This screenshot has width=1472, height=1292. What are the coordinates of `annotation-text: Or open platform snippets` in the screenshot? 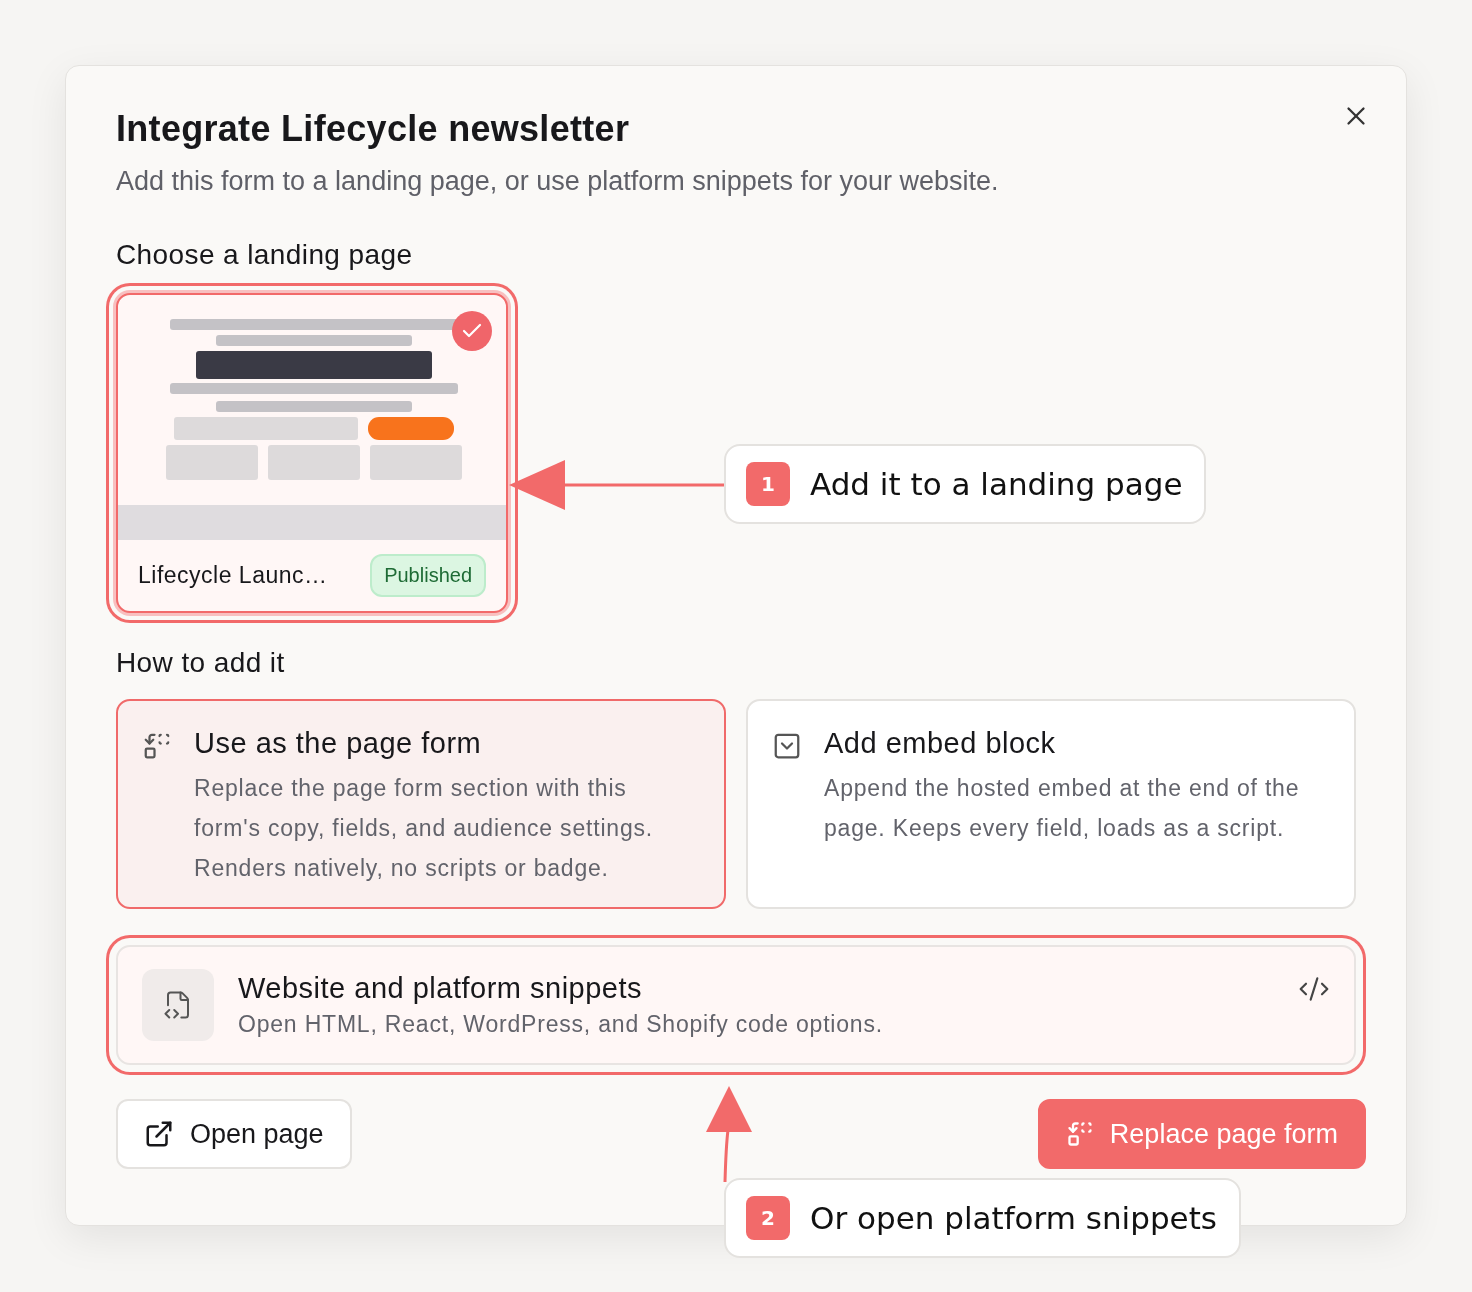 It's located at (1013, 1218).